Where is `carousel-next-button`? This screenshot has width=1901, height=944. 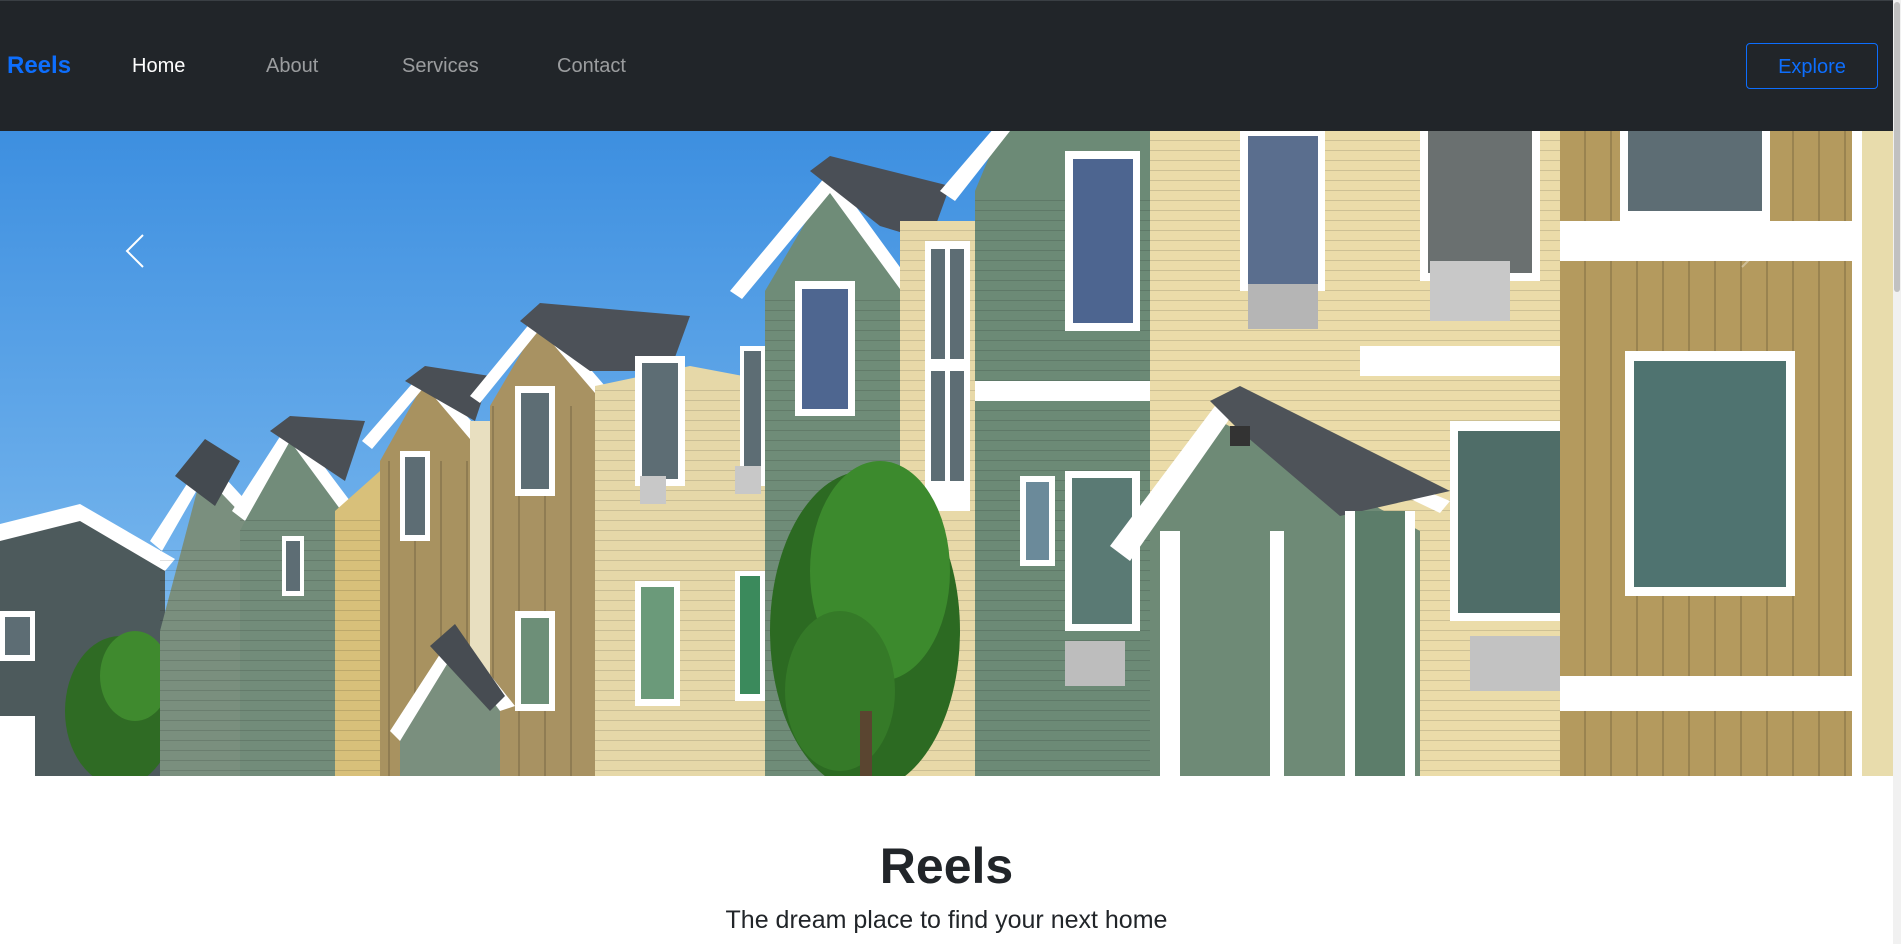
carousel-next-button is located at coordinates (1750, 251).